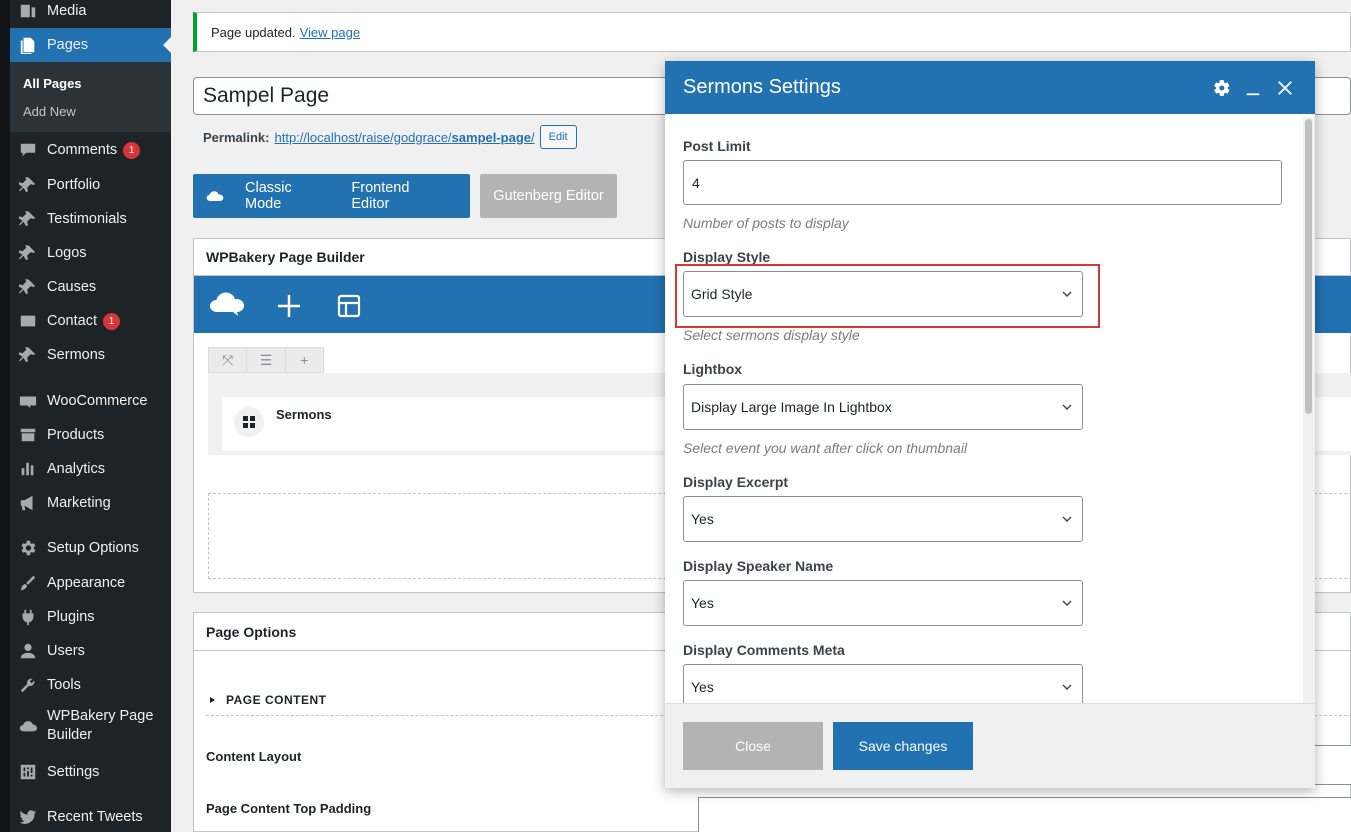 This screenshot has width=1351, height=832. Describe the element at coordinates (727, 257) in the screenshot. I see `display-style-label: Display Style` at that location.